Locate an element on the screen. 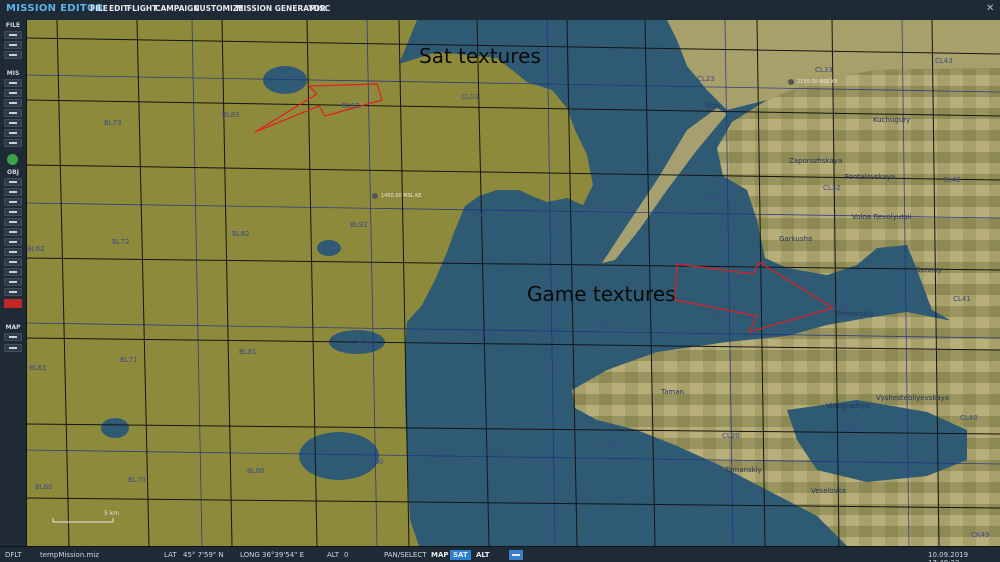  lake-west is located at coordinates (115, 428).